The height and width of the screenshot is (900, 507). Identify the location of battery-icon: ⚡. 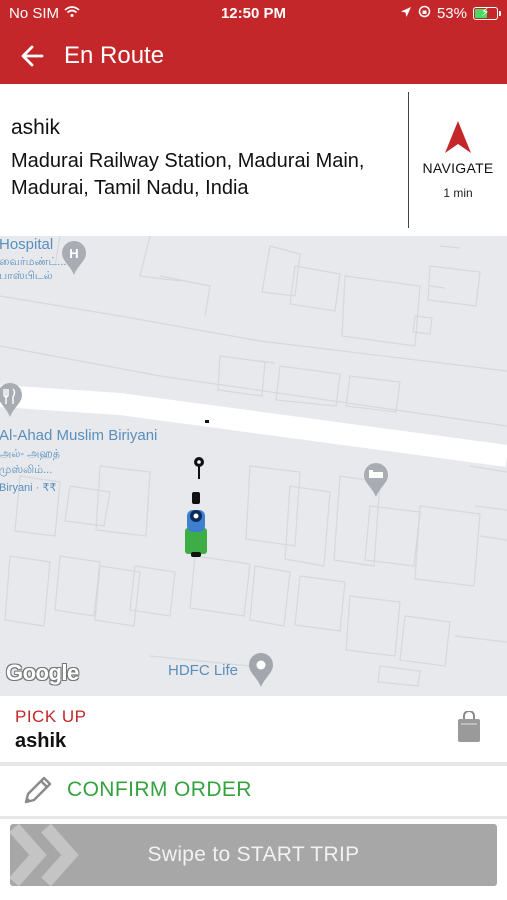
(487, 12).